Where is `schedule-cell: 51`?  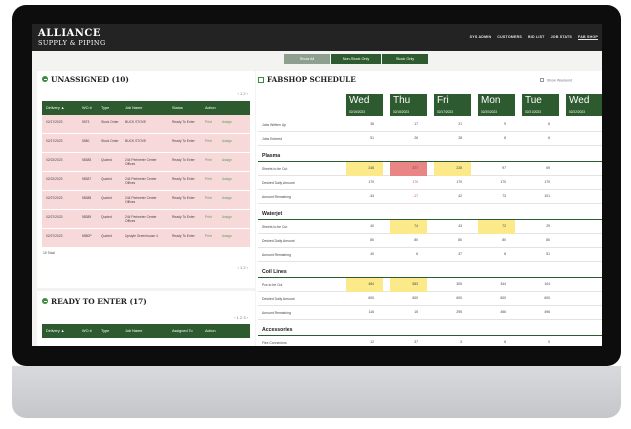 schedule-cell: 51 is located at coordinates (548, 254).